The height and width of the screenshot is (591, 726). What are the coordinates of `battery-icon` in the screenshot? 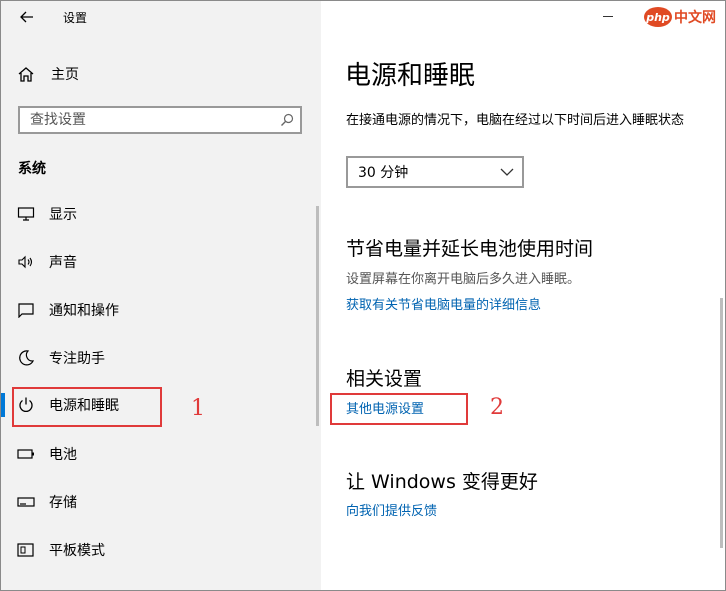 It's located at (26, 454).